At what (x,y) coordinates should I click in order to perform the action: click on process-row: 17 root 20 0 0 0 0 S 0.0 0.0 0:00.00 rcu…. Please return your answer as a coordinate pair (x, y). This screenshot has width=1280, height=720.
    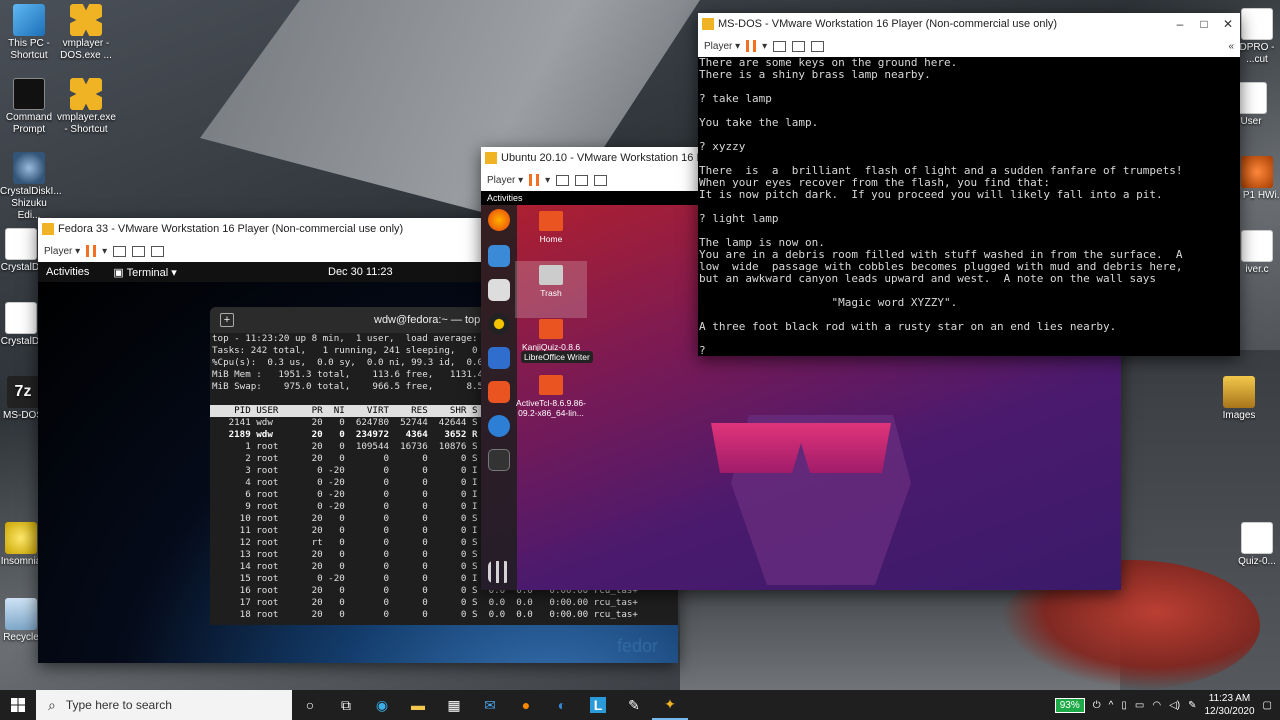
    Looking at the image, I should click on (425, 602).